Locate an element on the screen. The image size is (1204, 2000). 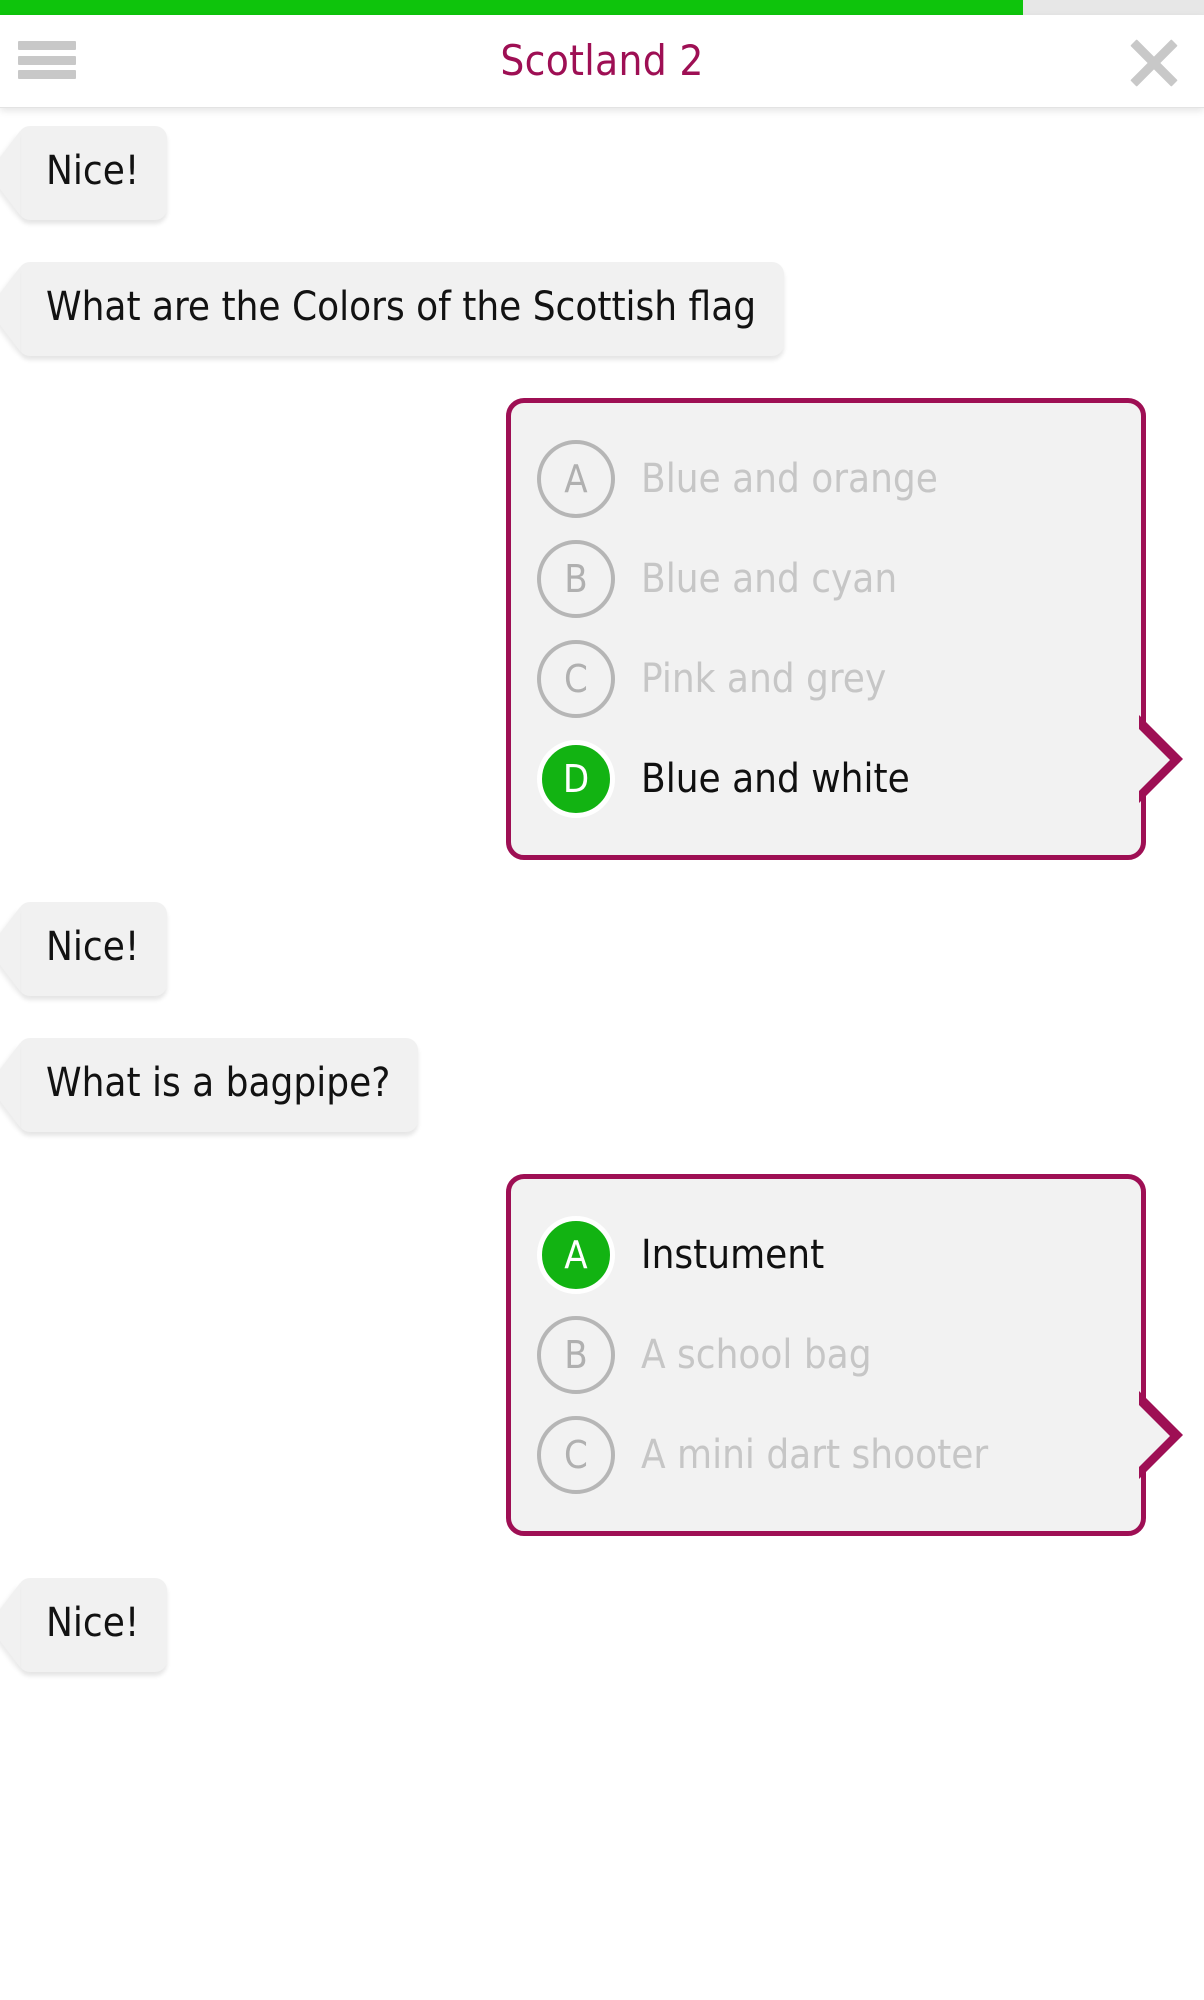
bot-message-row: What is a bagpipe? is located at coordinates (602, 1085).